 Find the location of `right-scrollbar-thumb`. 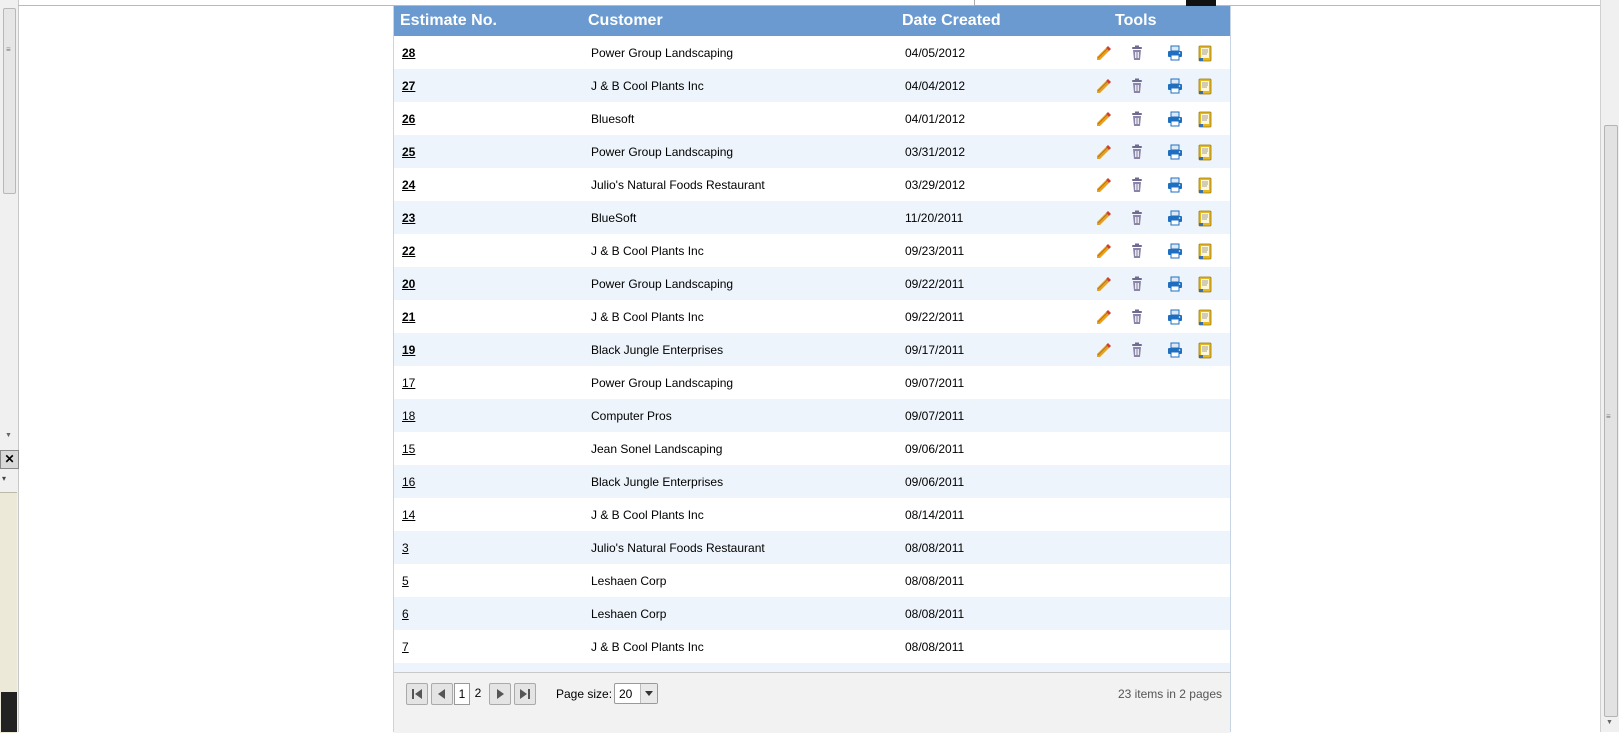

right-scrollbar-thumb is located at coordinates (1611, 421).